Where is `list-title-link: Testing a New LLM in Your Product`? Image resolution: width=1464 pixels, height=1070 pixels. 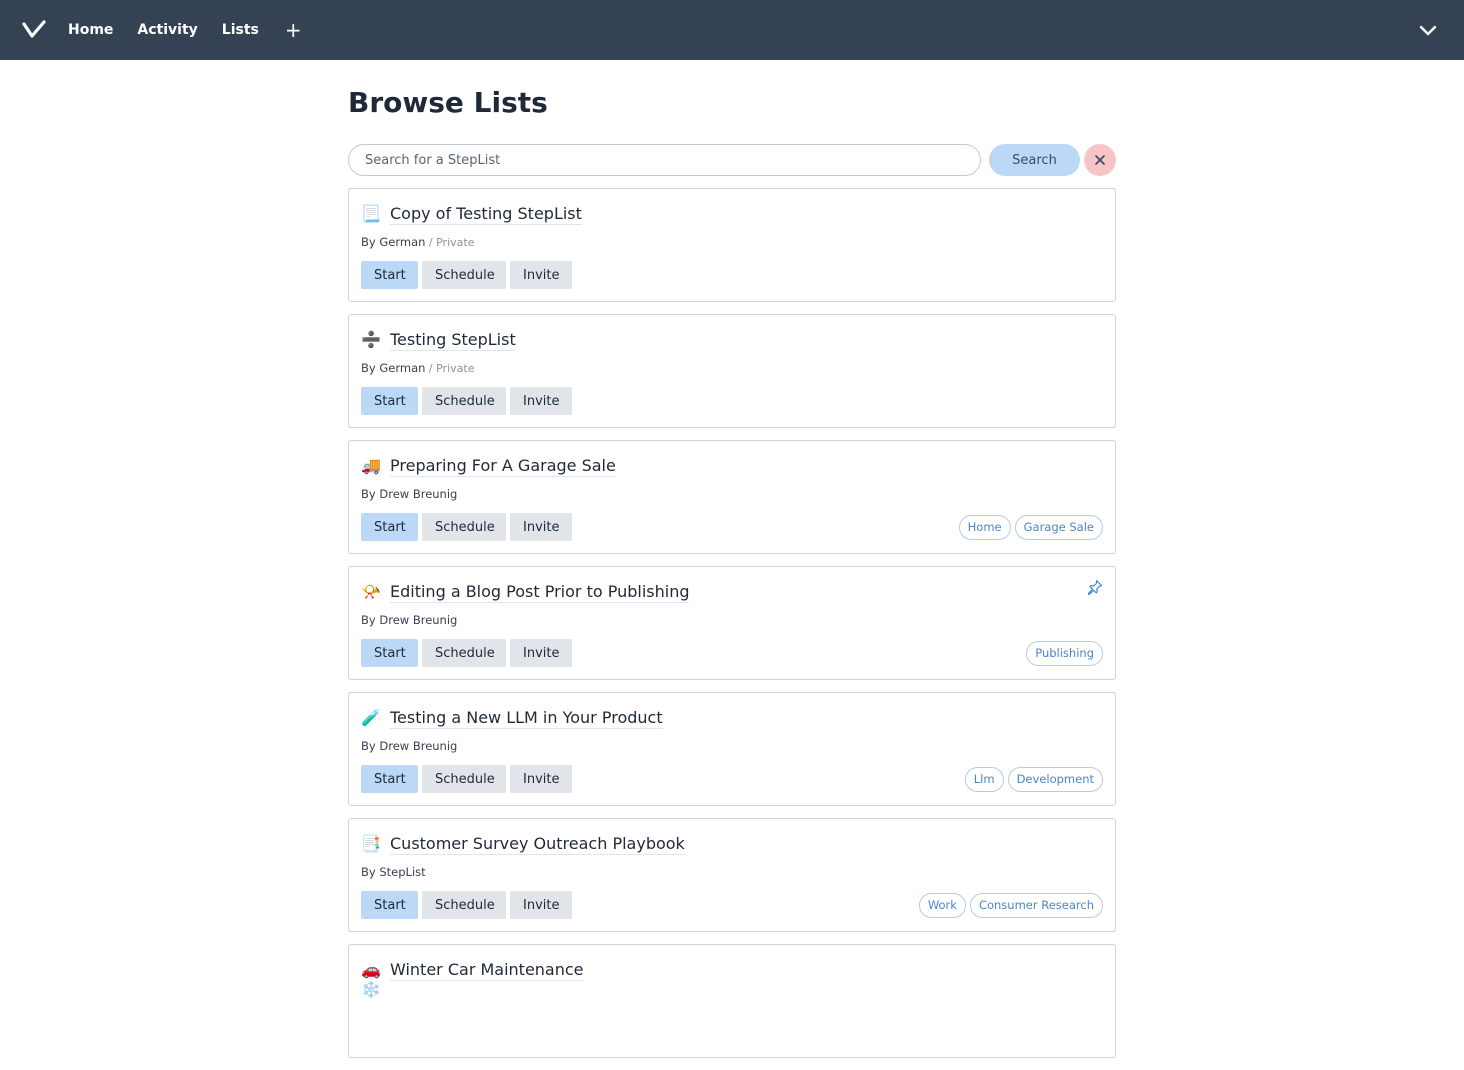
list-title-link: Testing a New LLM in Your Product is located at coordinates (526, 718).